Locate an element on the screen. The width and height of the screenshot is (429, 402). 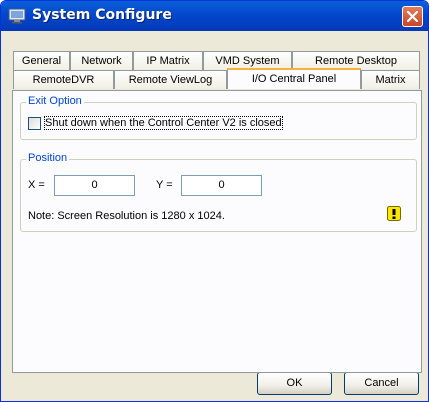
cancel-button: Cancel is located at coordinates (381, 383).